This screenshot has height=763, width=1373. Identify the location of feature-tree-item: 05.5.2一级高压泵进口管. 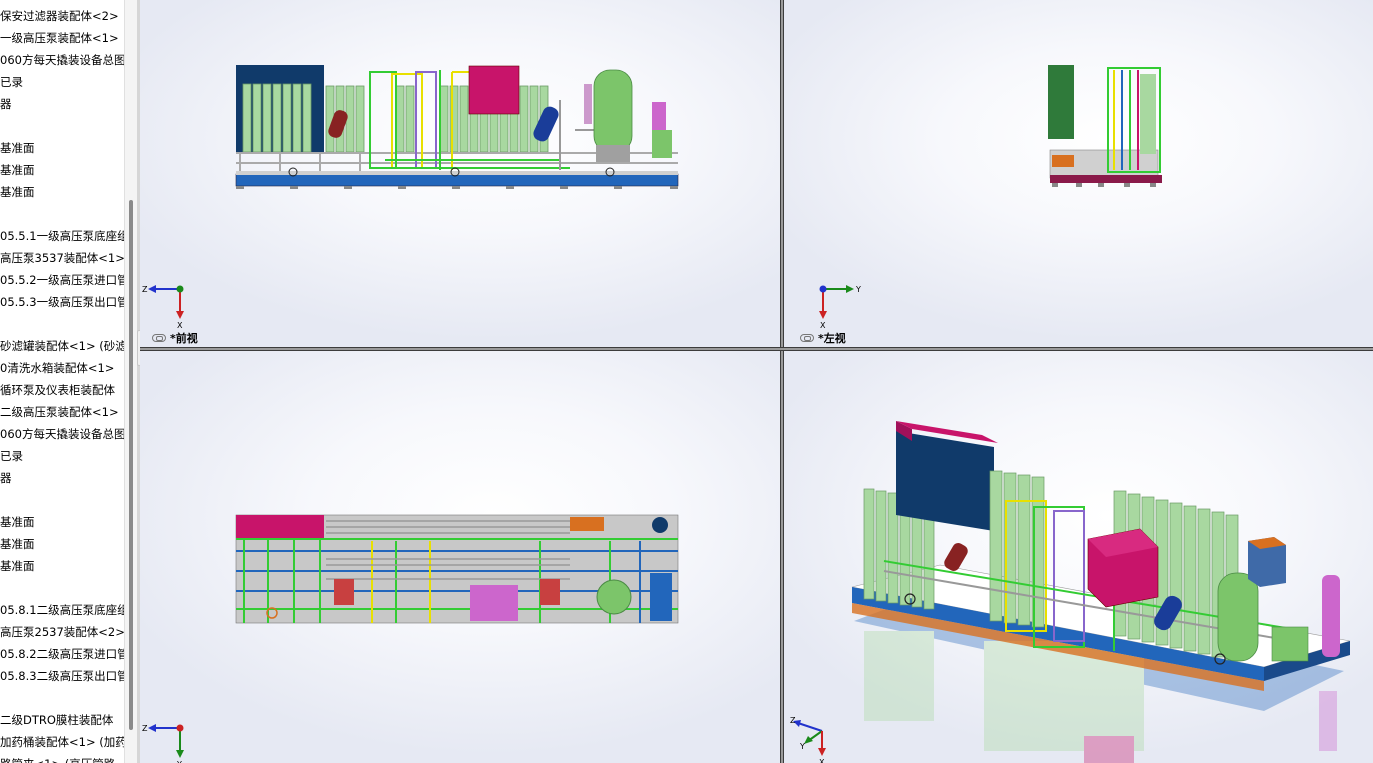
(62, 280).